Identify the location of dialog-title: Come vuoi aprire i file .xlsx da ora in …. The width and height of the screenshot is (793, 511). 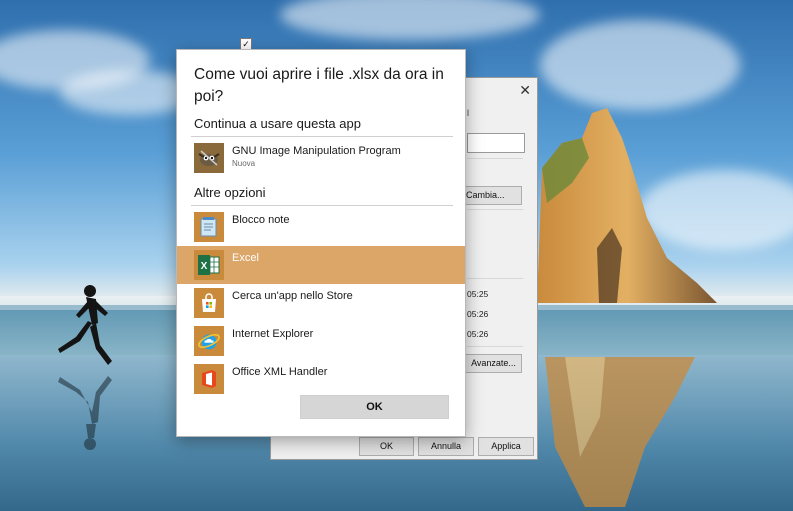
(319, 85).